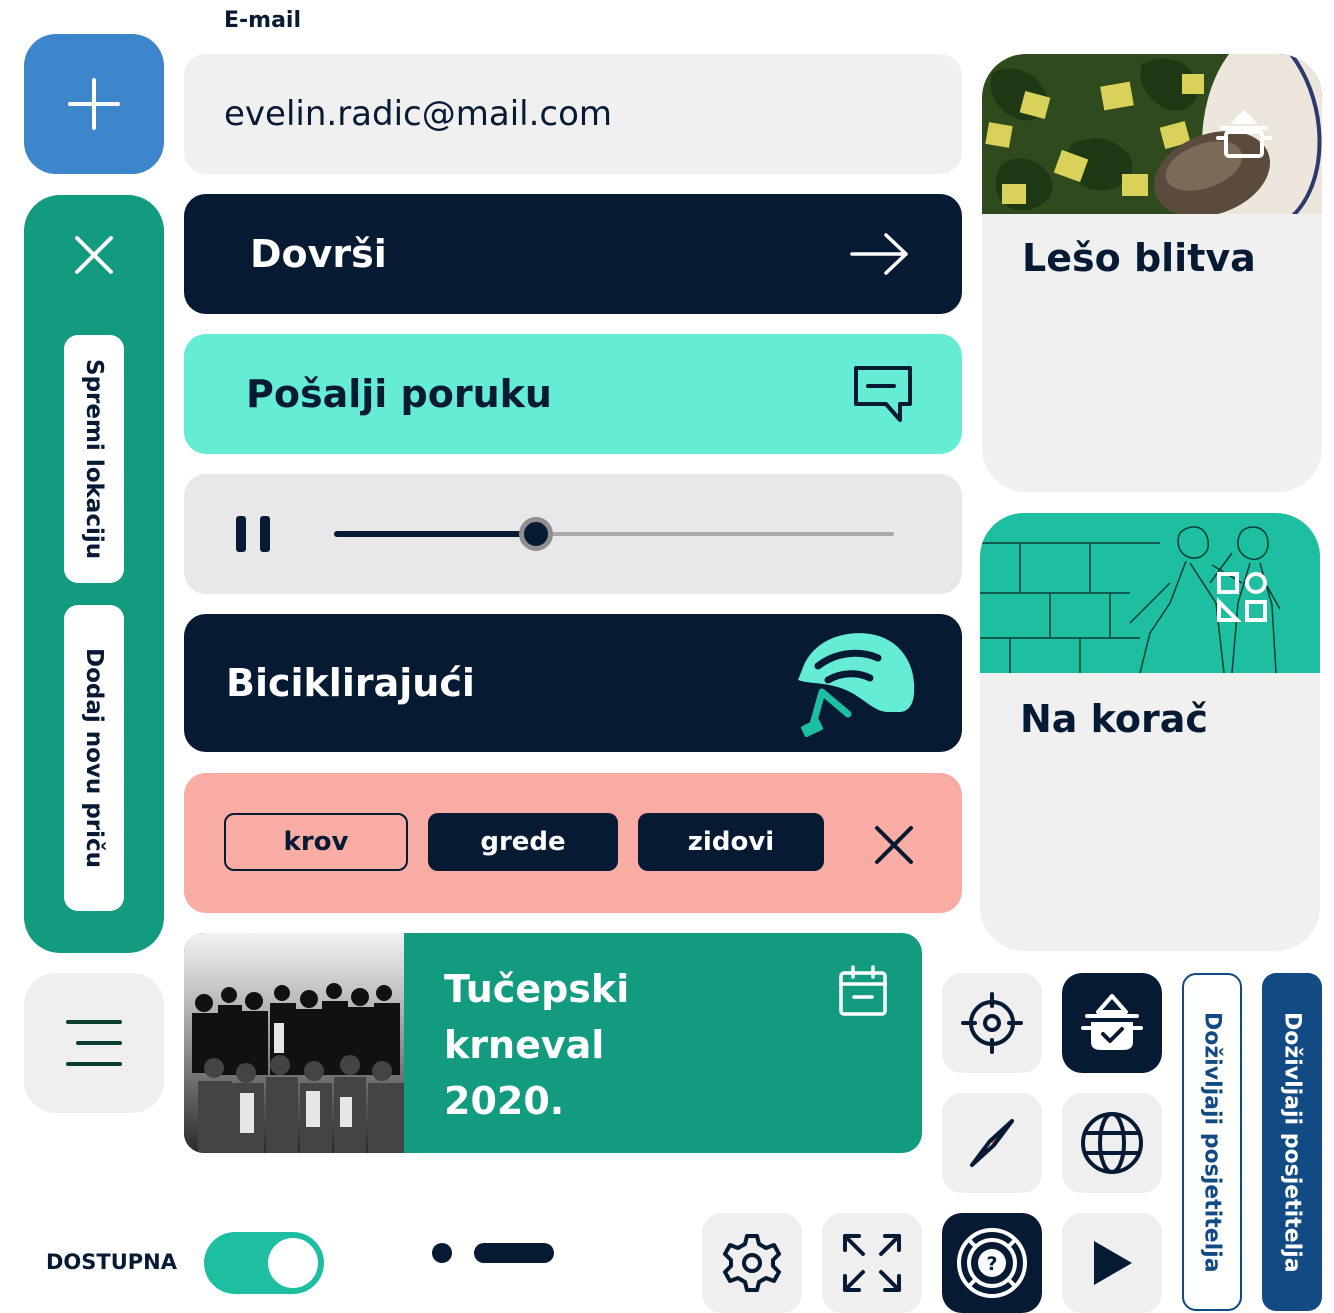  What do you see at coordinates (318, 254) in the screenshot?
I see `finish-label: Dovrši` at bounding box center [318, 254].